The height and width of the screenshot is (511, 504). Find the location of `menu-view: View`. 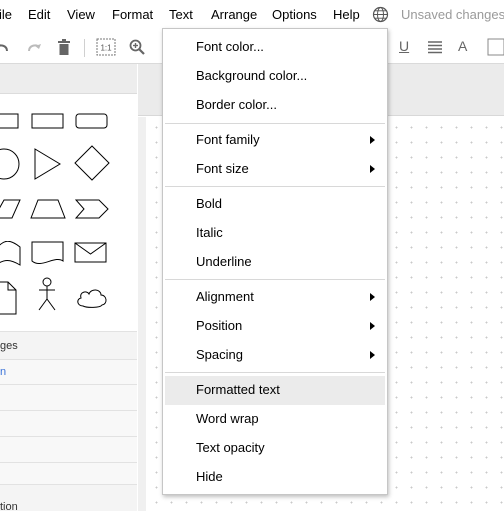

menu-view: View is located at coordinates (81, 14).